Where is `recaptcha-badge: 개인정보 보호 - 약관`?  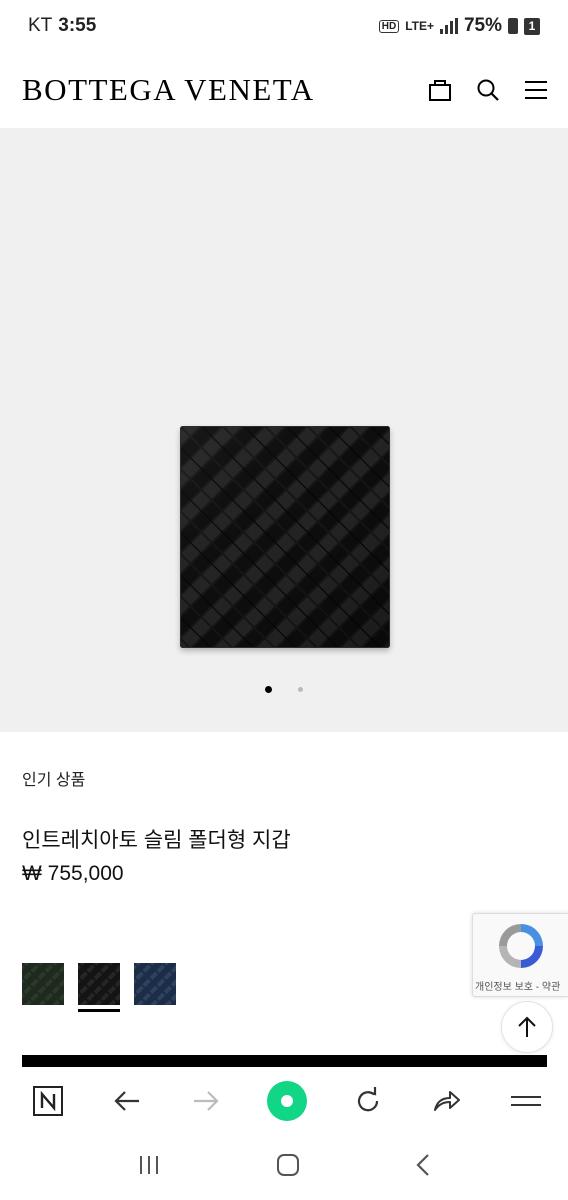 recaptcha-badge: 개인정보 보호 - 약관 is located at coordinates (520, 955).